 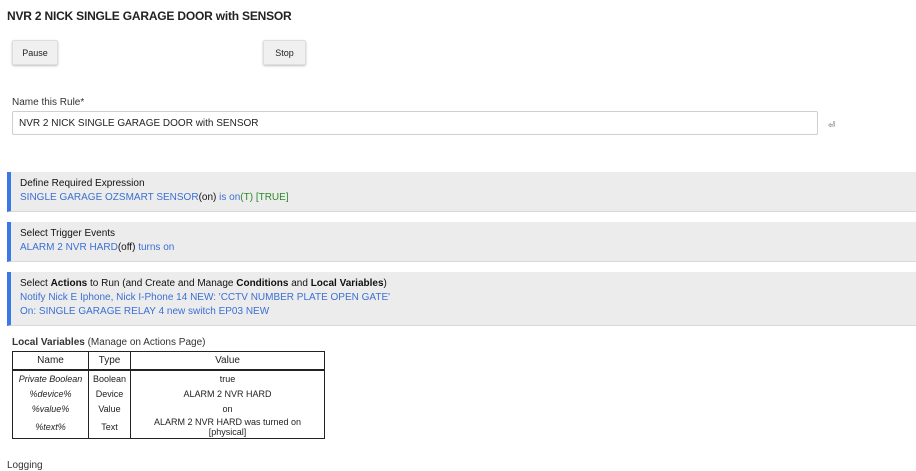 What do you see at coordinates (109, 427) in the screenshot?
I see `var-type: Text` at bounding box center [109, 427].